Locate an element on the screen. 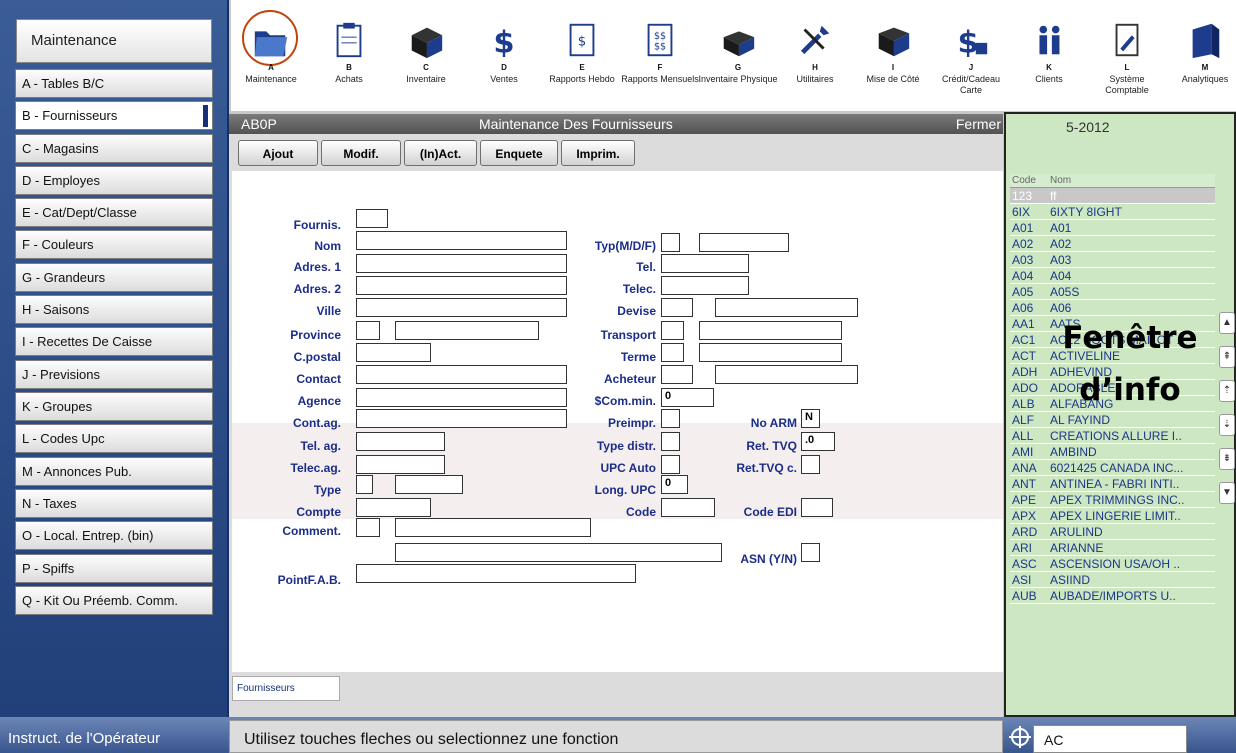 The height and width of the screenshot is (753, 1236). sidebar-item-q: Q - Kit Ou Préemb. Comm. is located at coordinates (114, 600).